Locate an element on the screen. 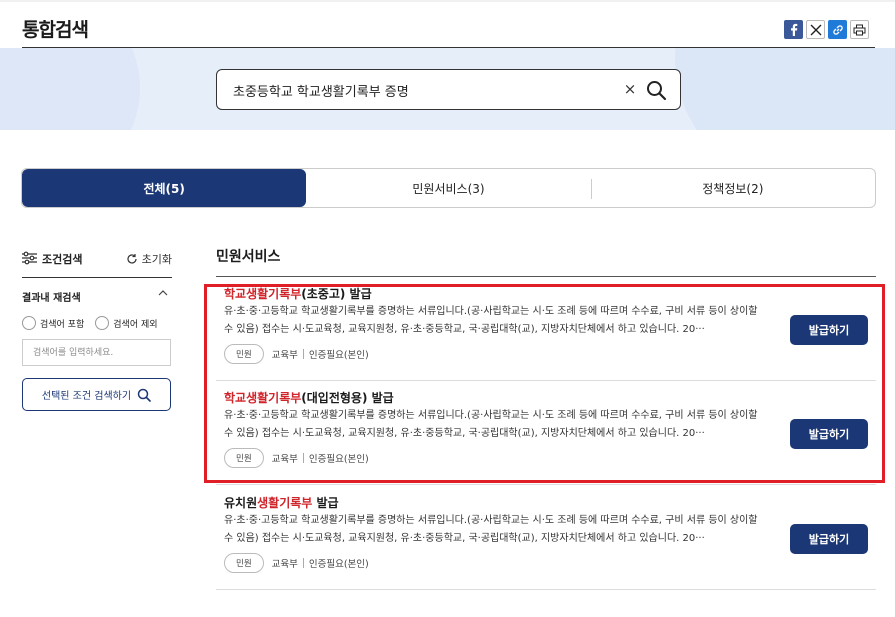 The height and width of the screenshot is (617, 895). x-icon is located at coordinates (815, 29).